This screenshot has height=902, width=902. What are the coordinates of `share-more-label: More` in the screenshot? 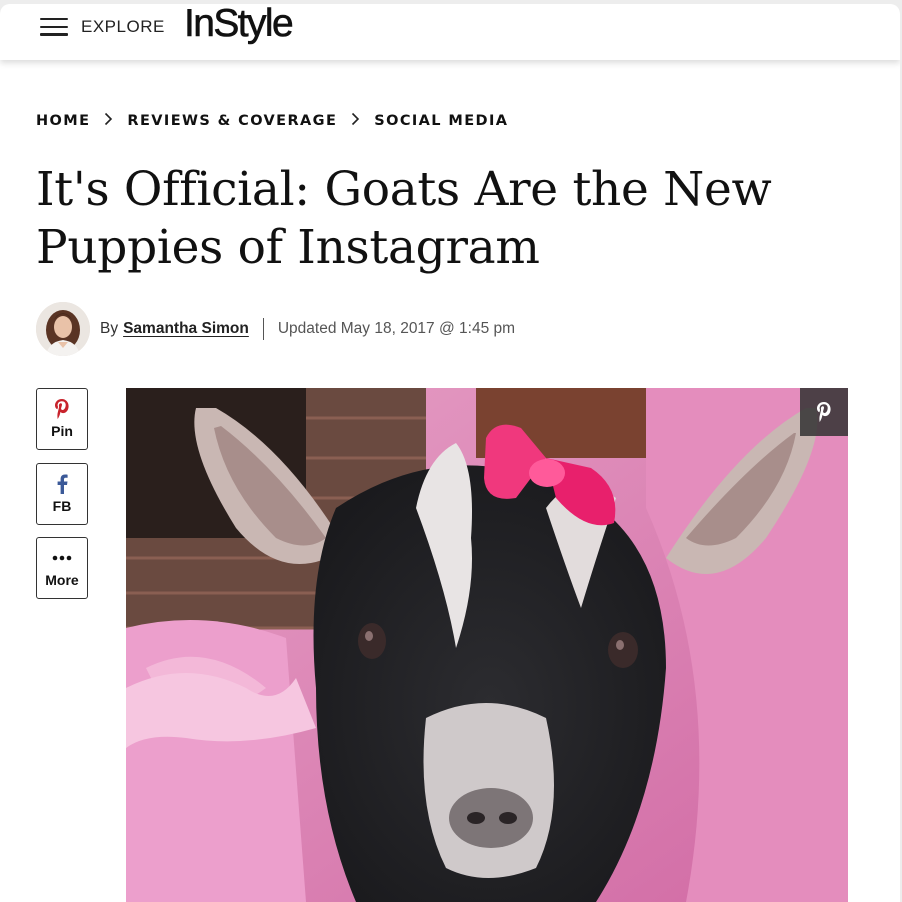 It's located at (62, 580).